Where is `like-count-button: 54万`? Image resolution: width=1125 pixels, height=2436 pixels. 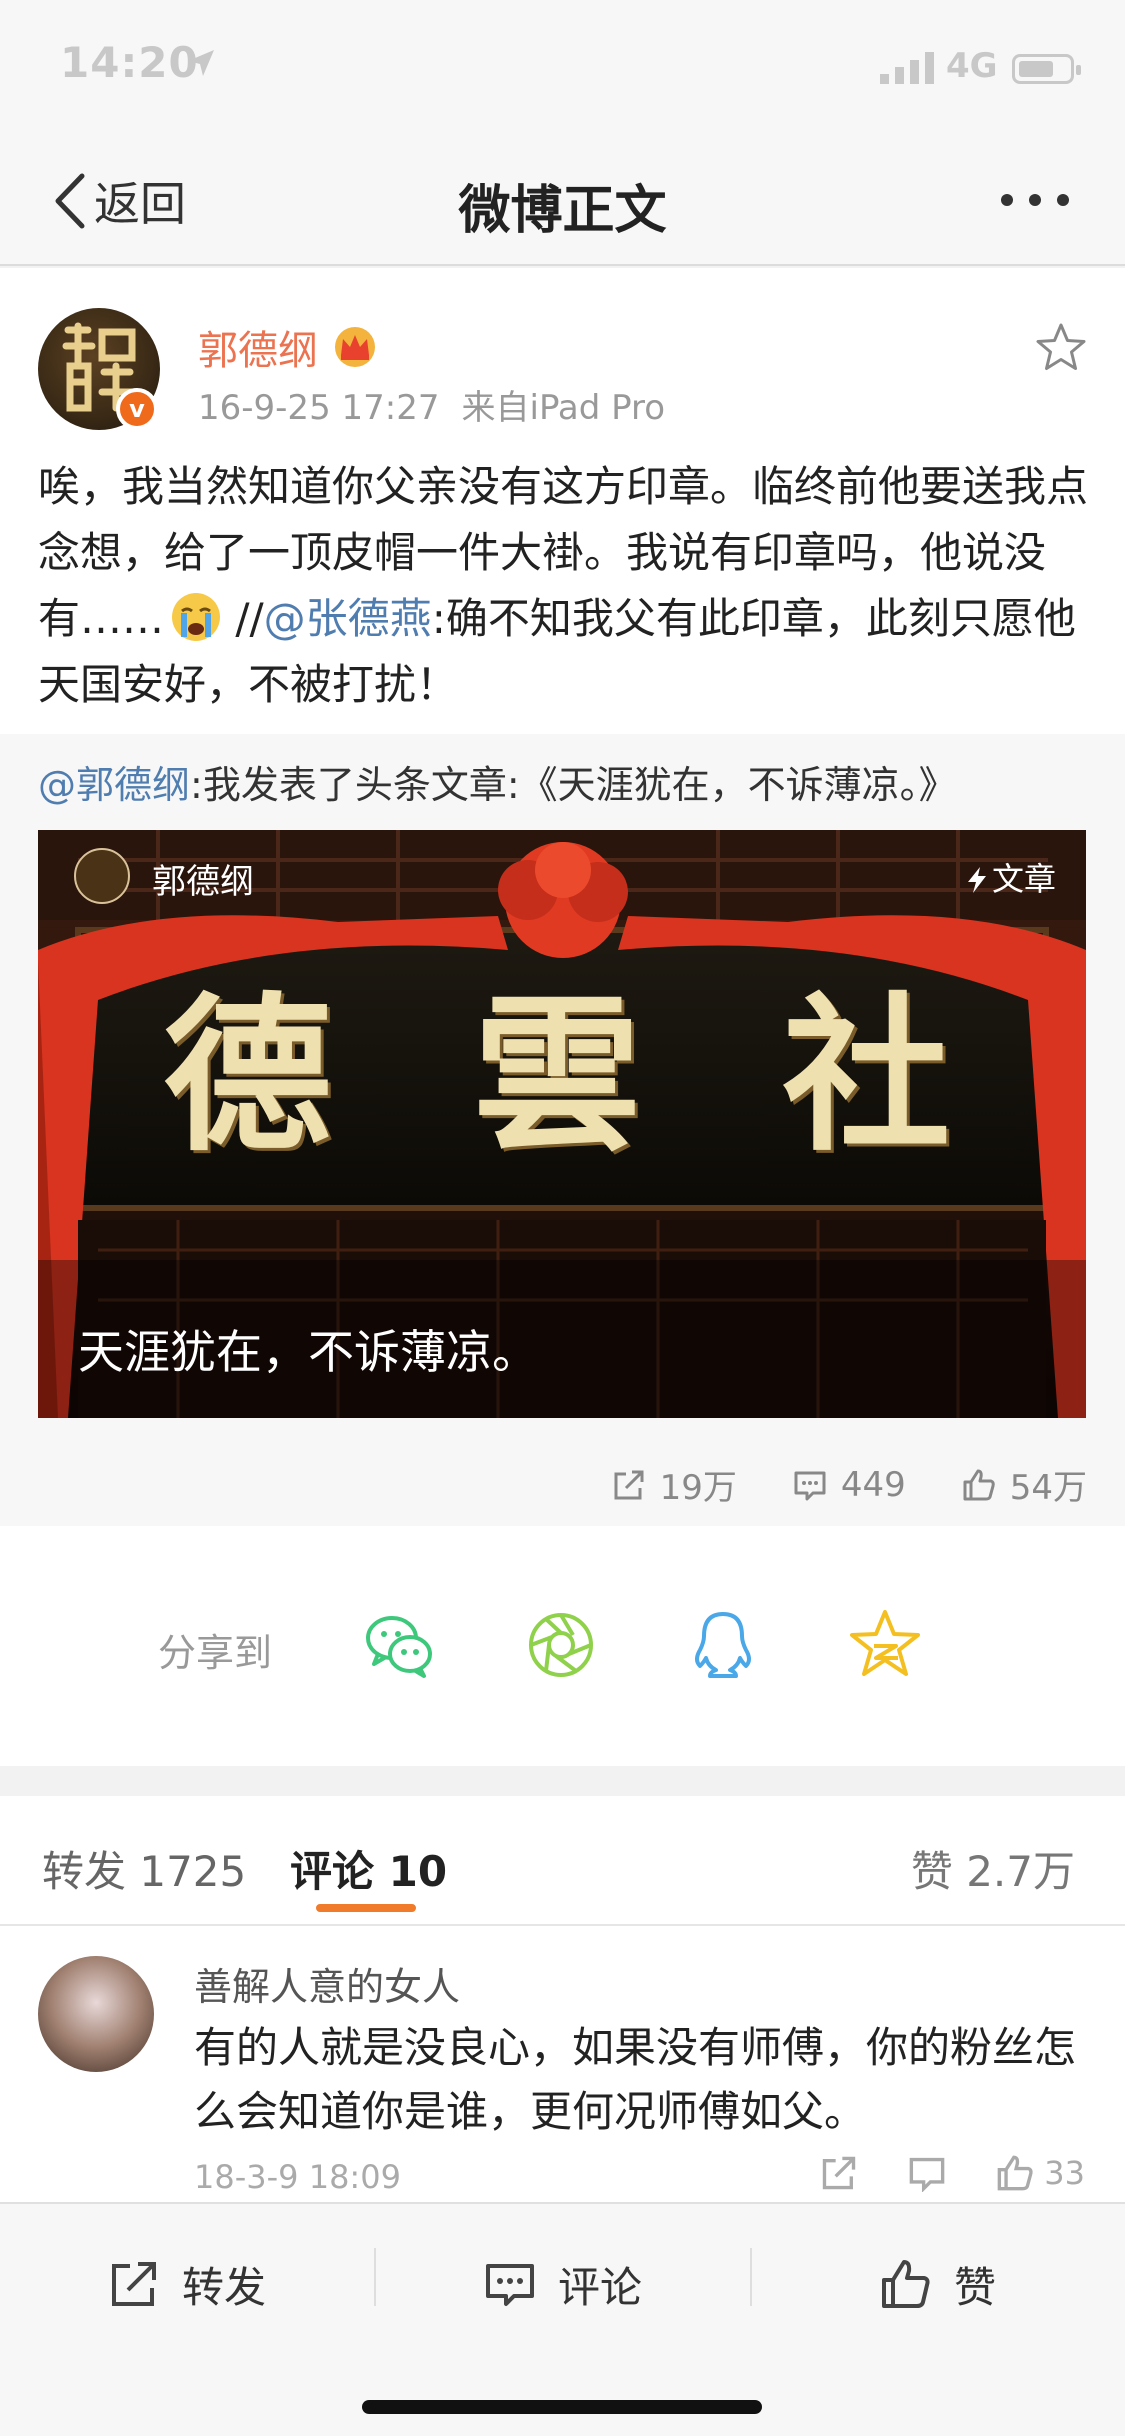
like-count-button: 54万 is located at coordinates (1024, 1484).